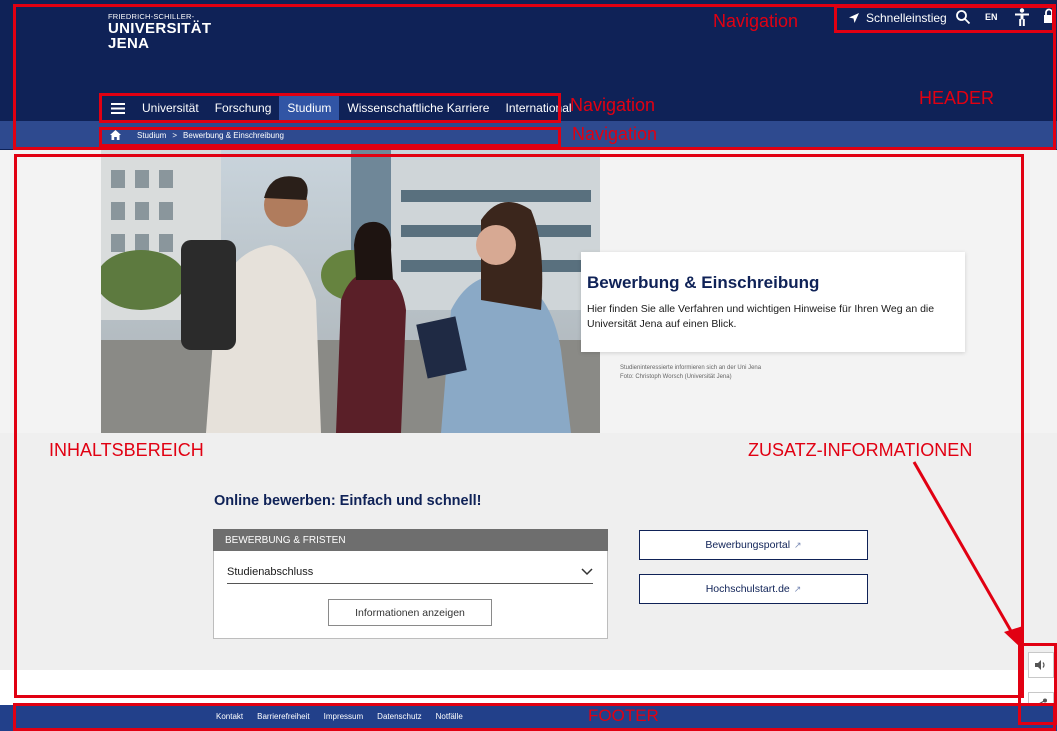 The height and width of the screenshot is (731, 1057). What do you see at coordinates (944, 19) in the screenshot?
I see `annotation-box-top-navigation` at bounding box center [944, 19].